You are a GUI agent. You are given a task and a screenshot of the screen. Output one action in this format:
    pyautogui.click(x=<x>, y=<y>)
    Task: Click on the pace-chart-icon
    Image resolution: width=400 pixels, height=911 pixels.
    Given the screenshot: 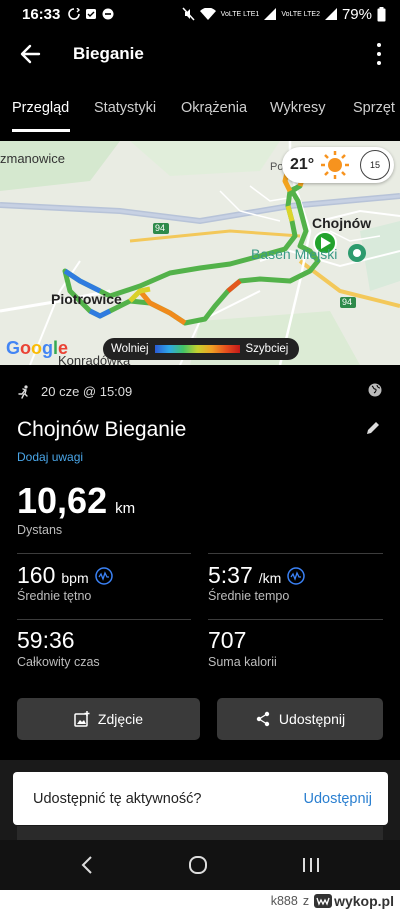 What is the action you would take?
    pyautogui.click(x=296, y=575)
    